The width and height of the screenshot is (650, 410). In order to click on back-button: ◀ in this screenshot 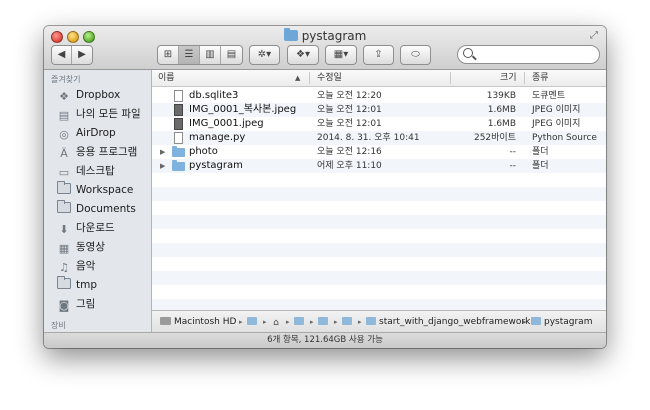, I will do `click(62, 55)`.